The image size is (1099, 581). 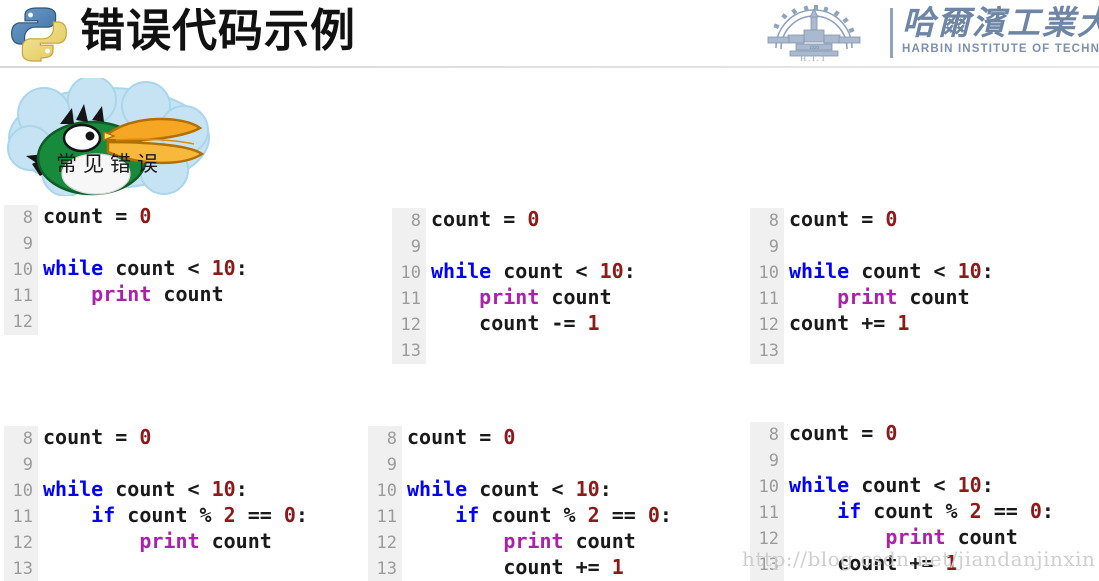 I want to click on code-text: count -= 1, so click(x=512, y=323).